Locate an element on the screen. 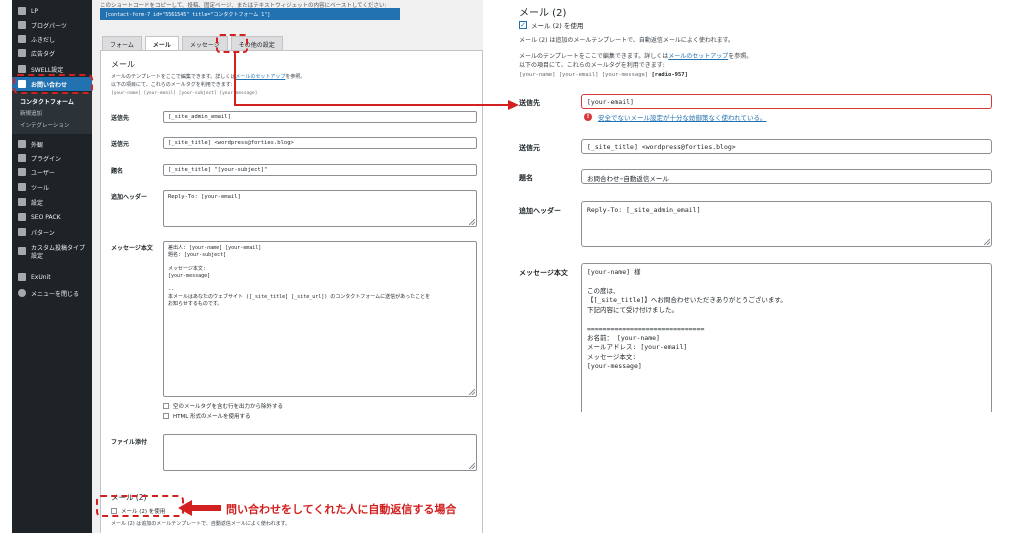  settings-icon is located at coordinates (22, 202).